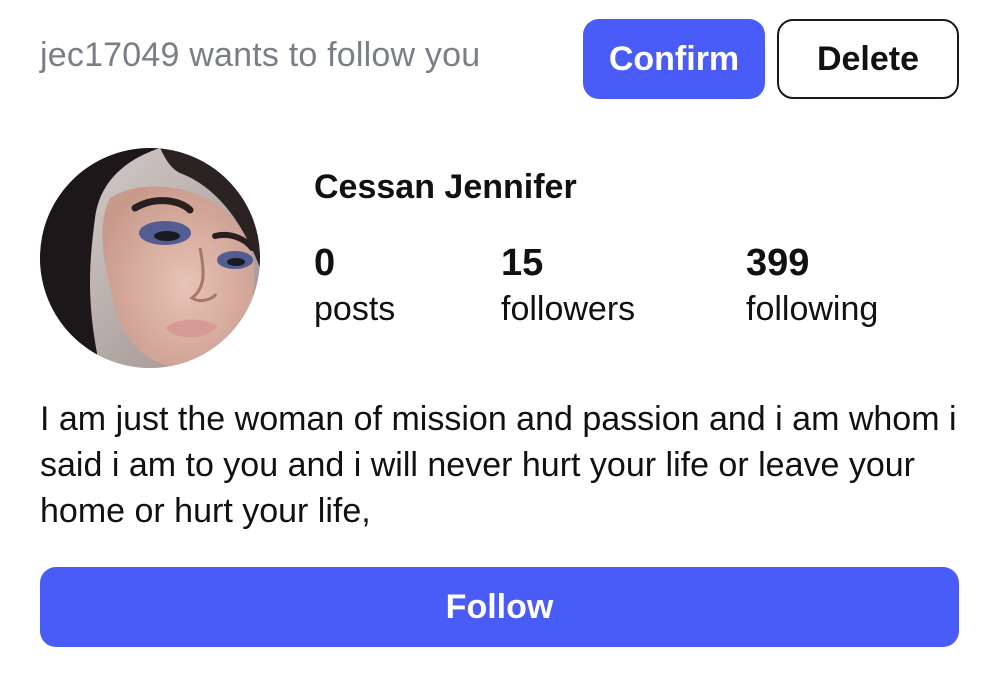 This screenshot has height=685, width=1000. What do you see at coordinates (812, 309) in the screenshot?
I see `following-label: following` at bounding box center [812, 309].